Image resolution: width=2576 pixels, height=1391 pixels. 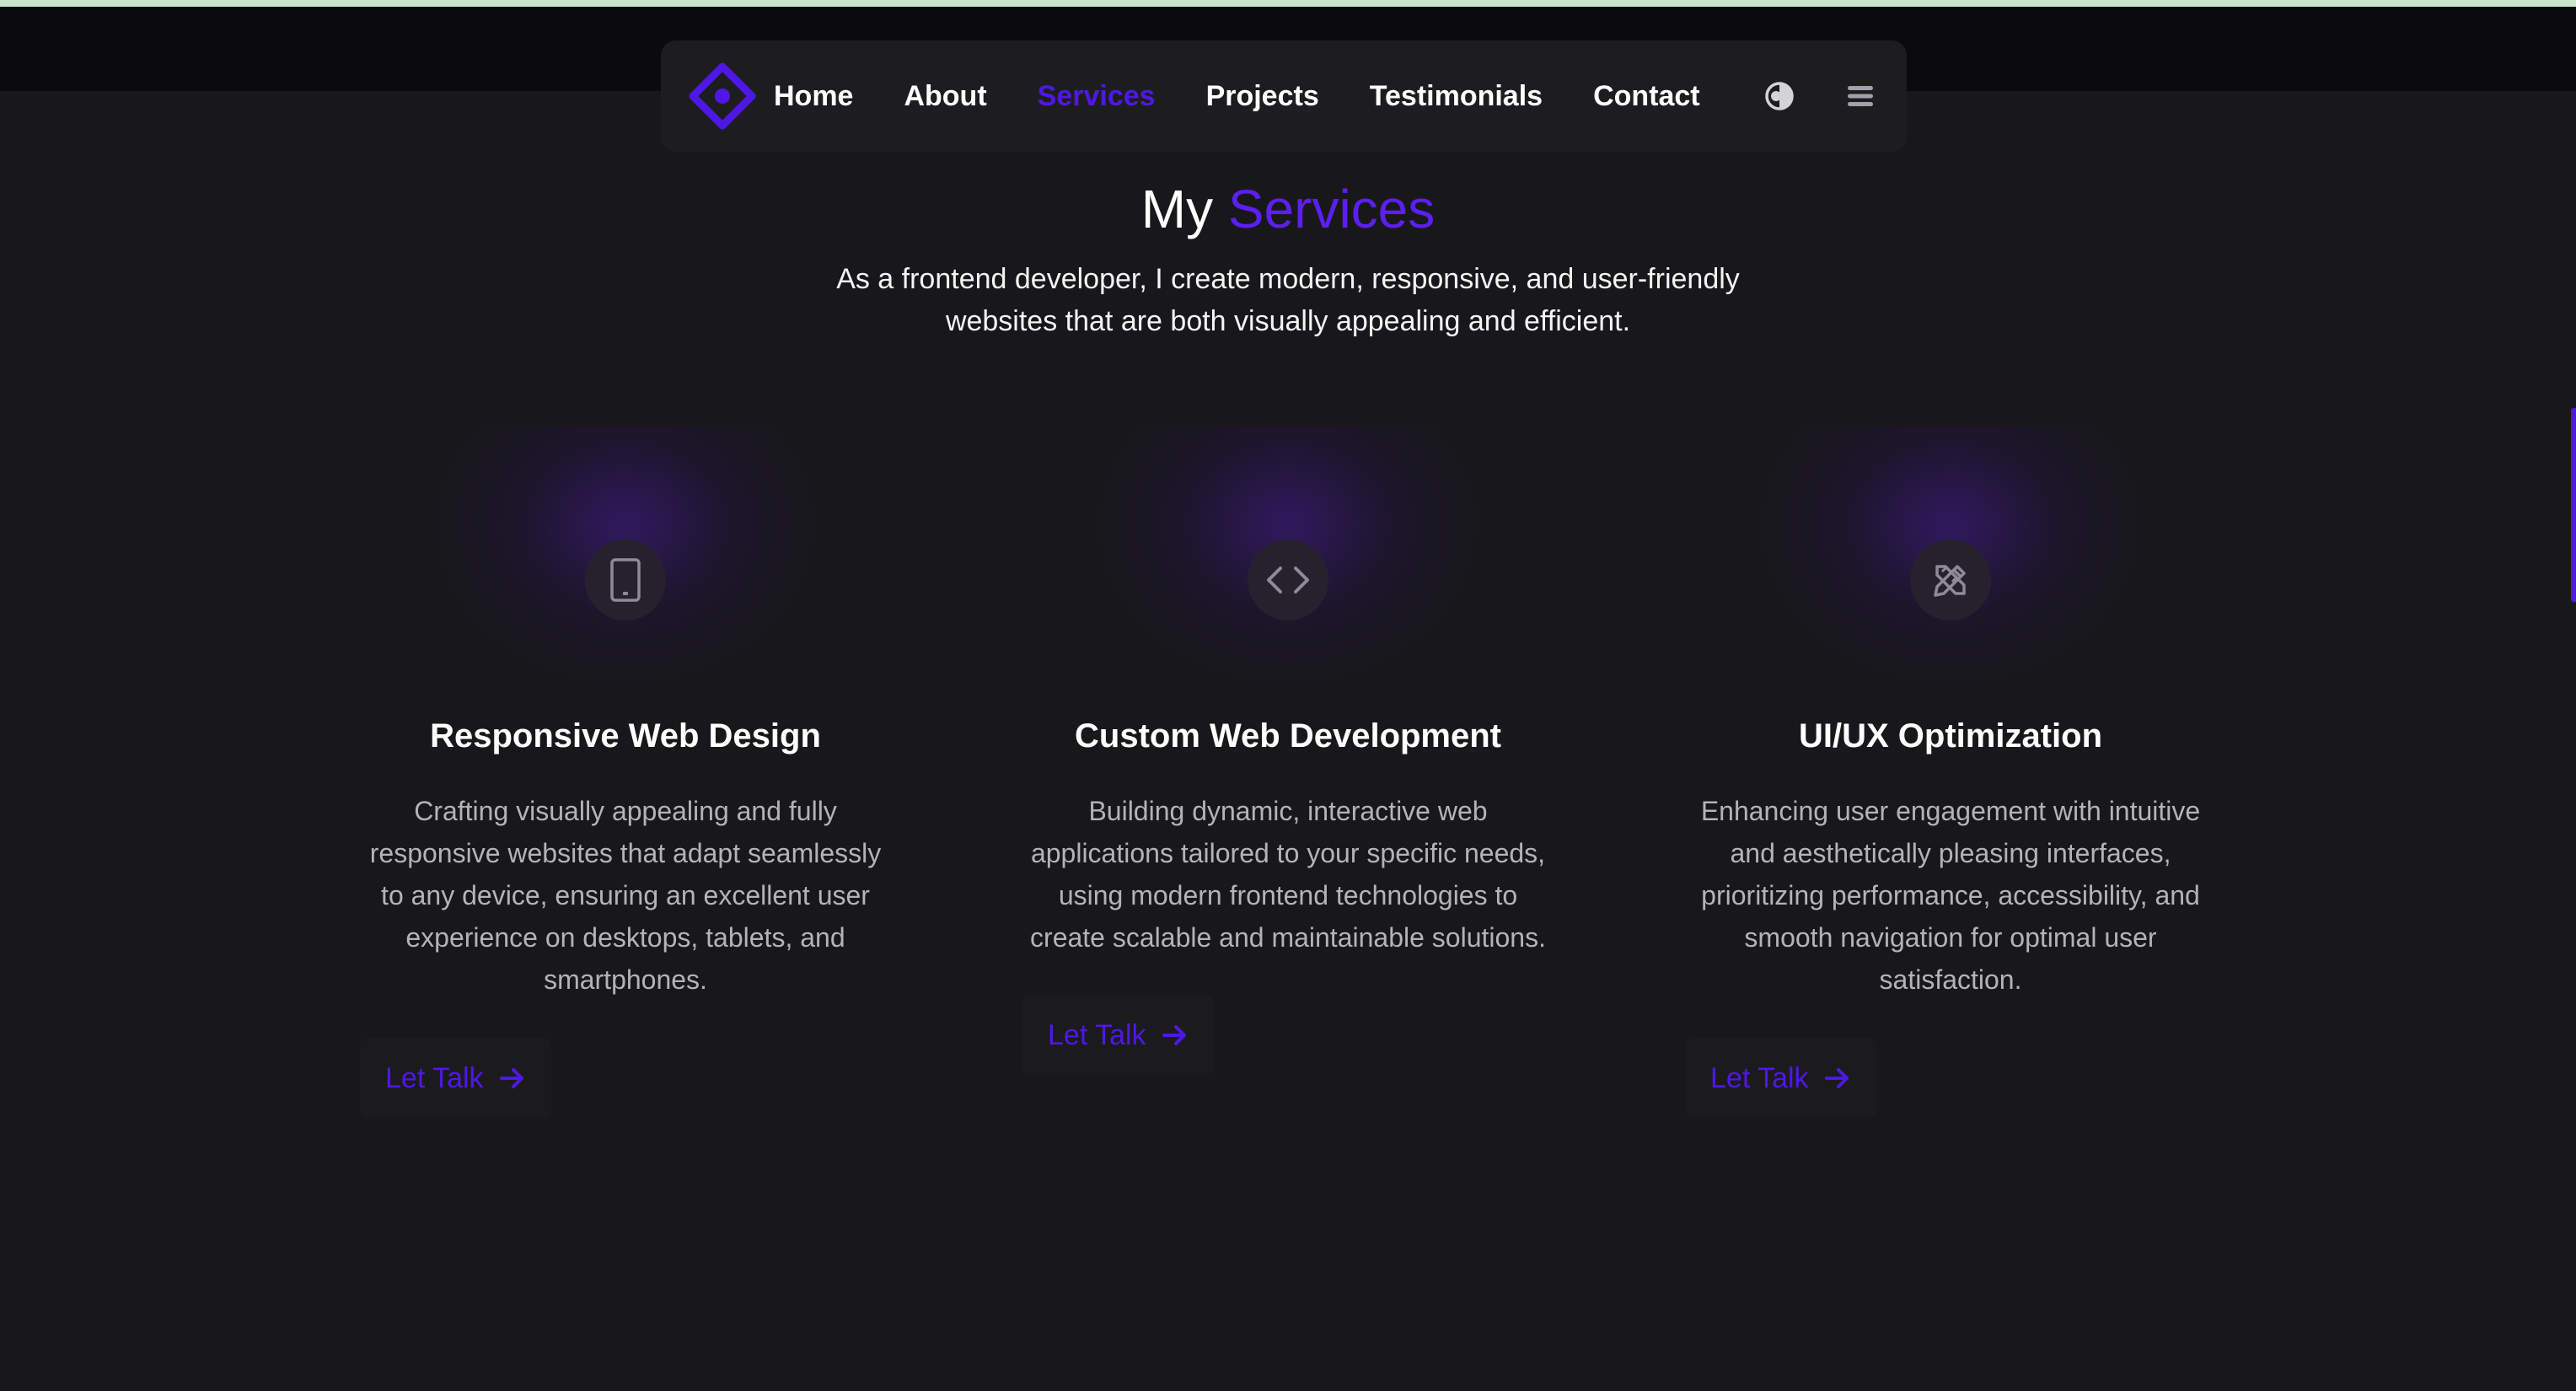 I want to click on nav-link-services: Services, so click(x=1097, y=96).